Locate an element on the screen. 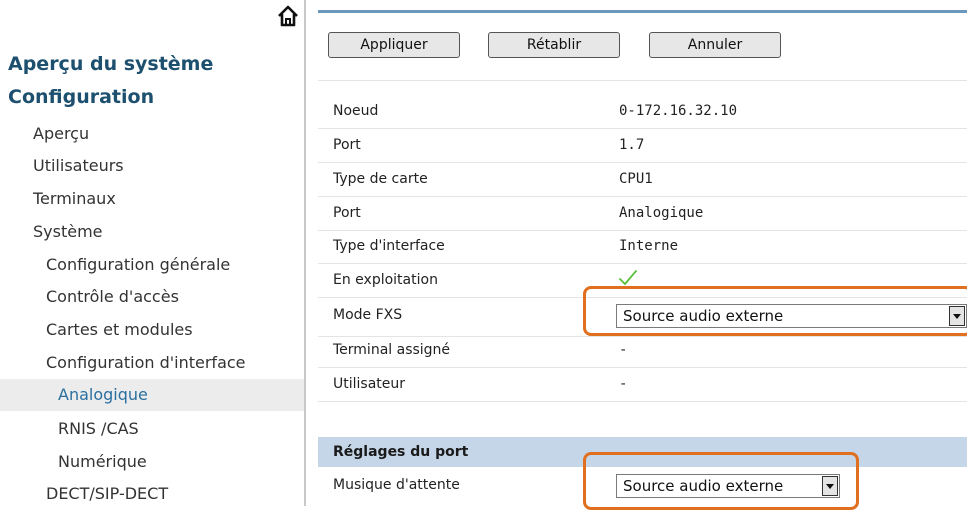  checkmark-icon is located at coordinates (628, 278).